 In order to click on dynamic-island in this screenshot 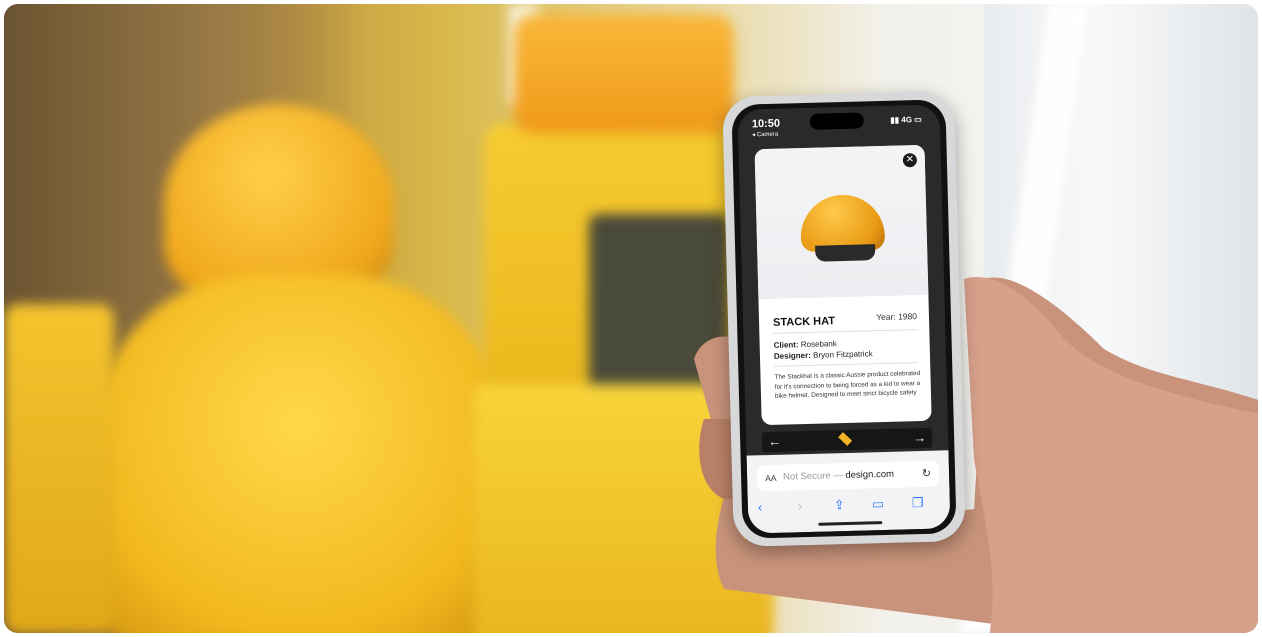, I will do `click(837, 121)`.